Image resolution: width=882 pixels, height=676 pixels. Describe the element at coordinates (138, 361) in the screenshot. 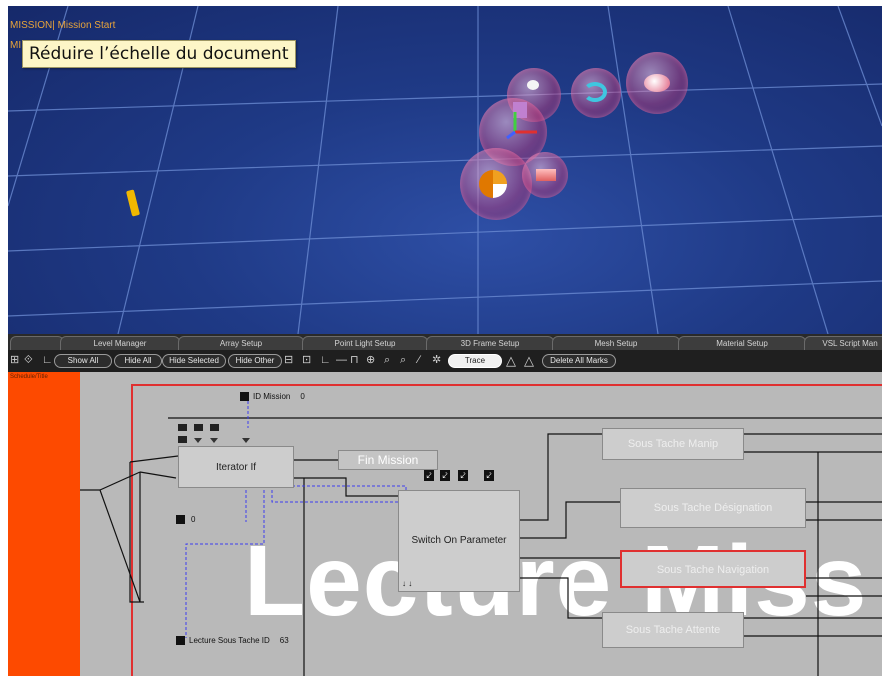

I see `hide-all-button: Hide All` at that location.